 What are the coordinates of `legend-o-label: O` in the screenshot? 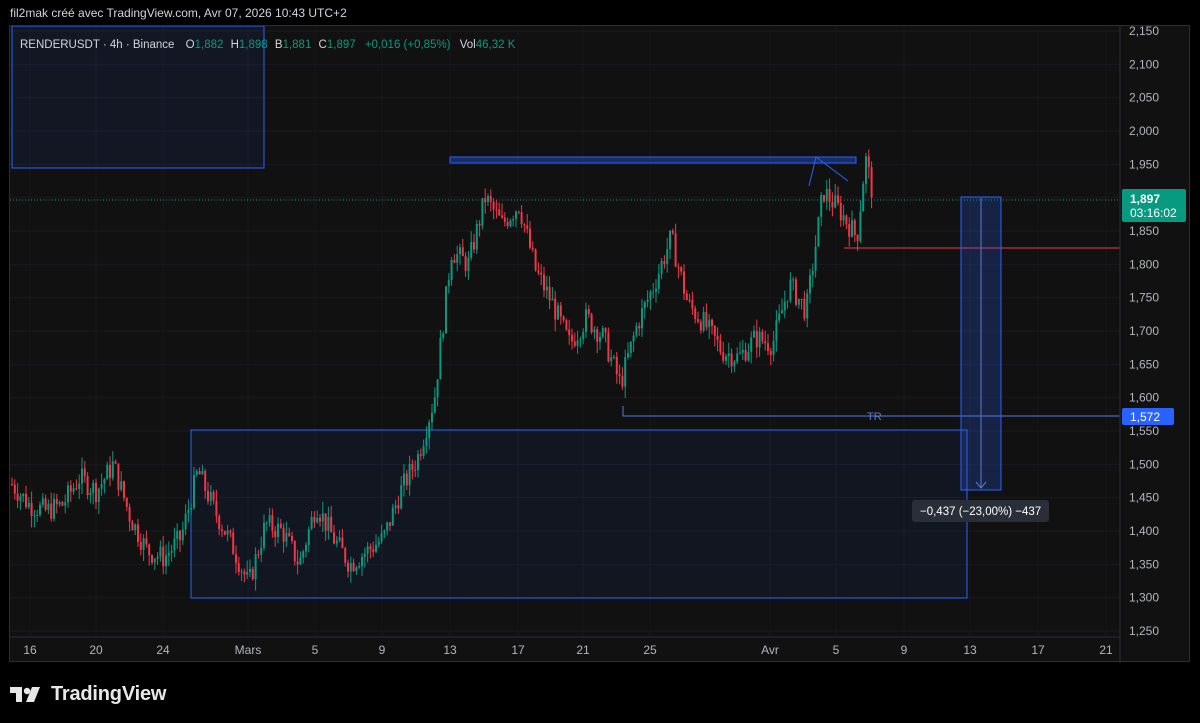 It's located at (190, 45).